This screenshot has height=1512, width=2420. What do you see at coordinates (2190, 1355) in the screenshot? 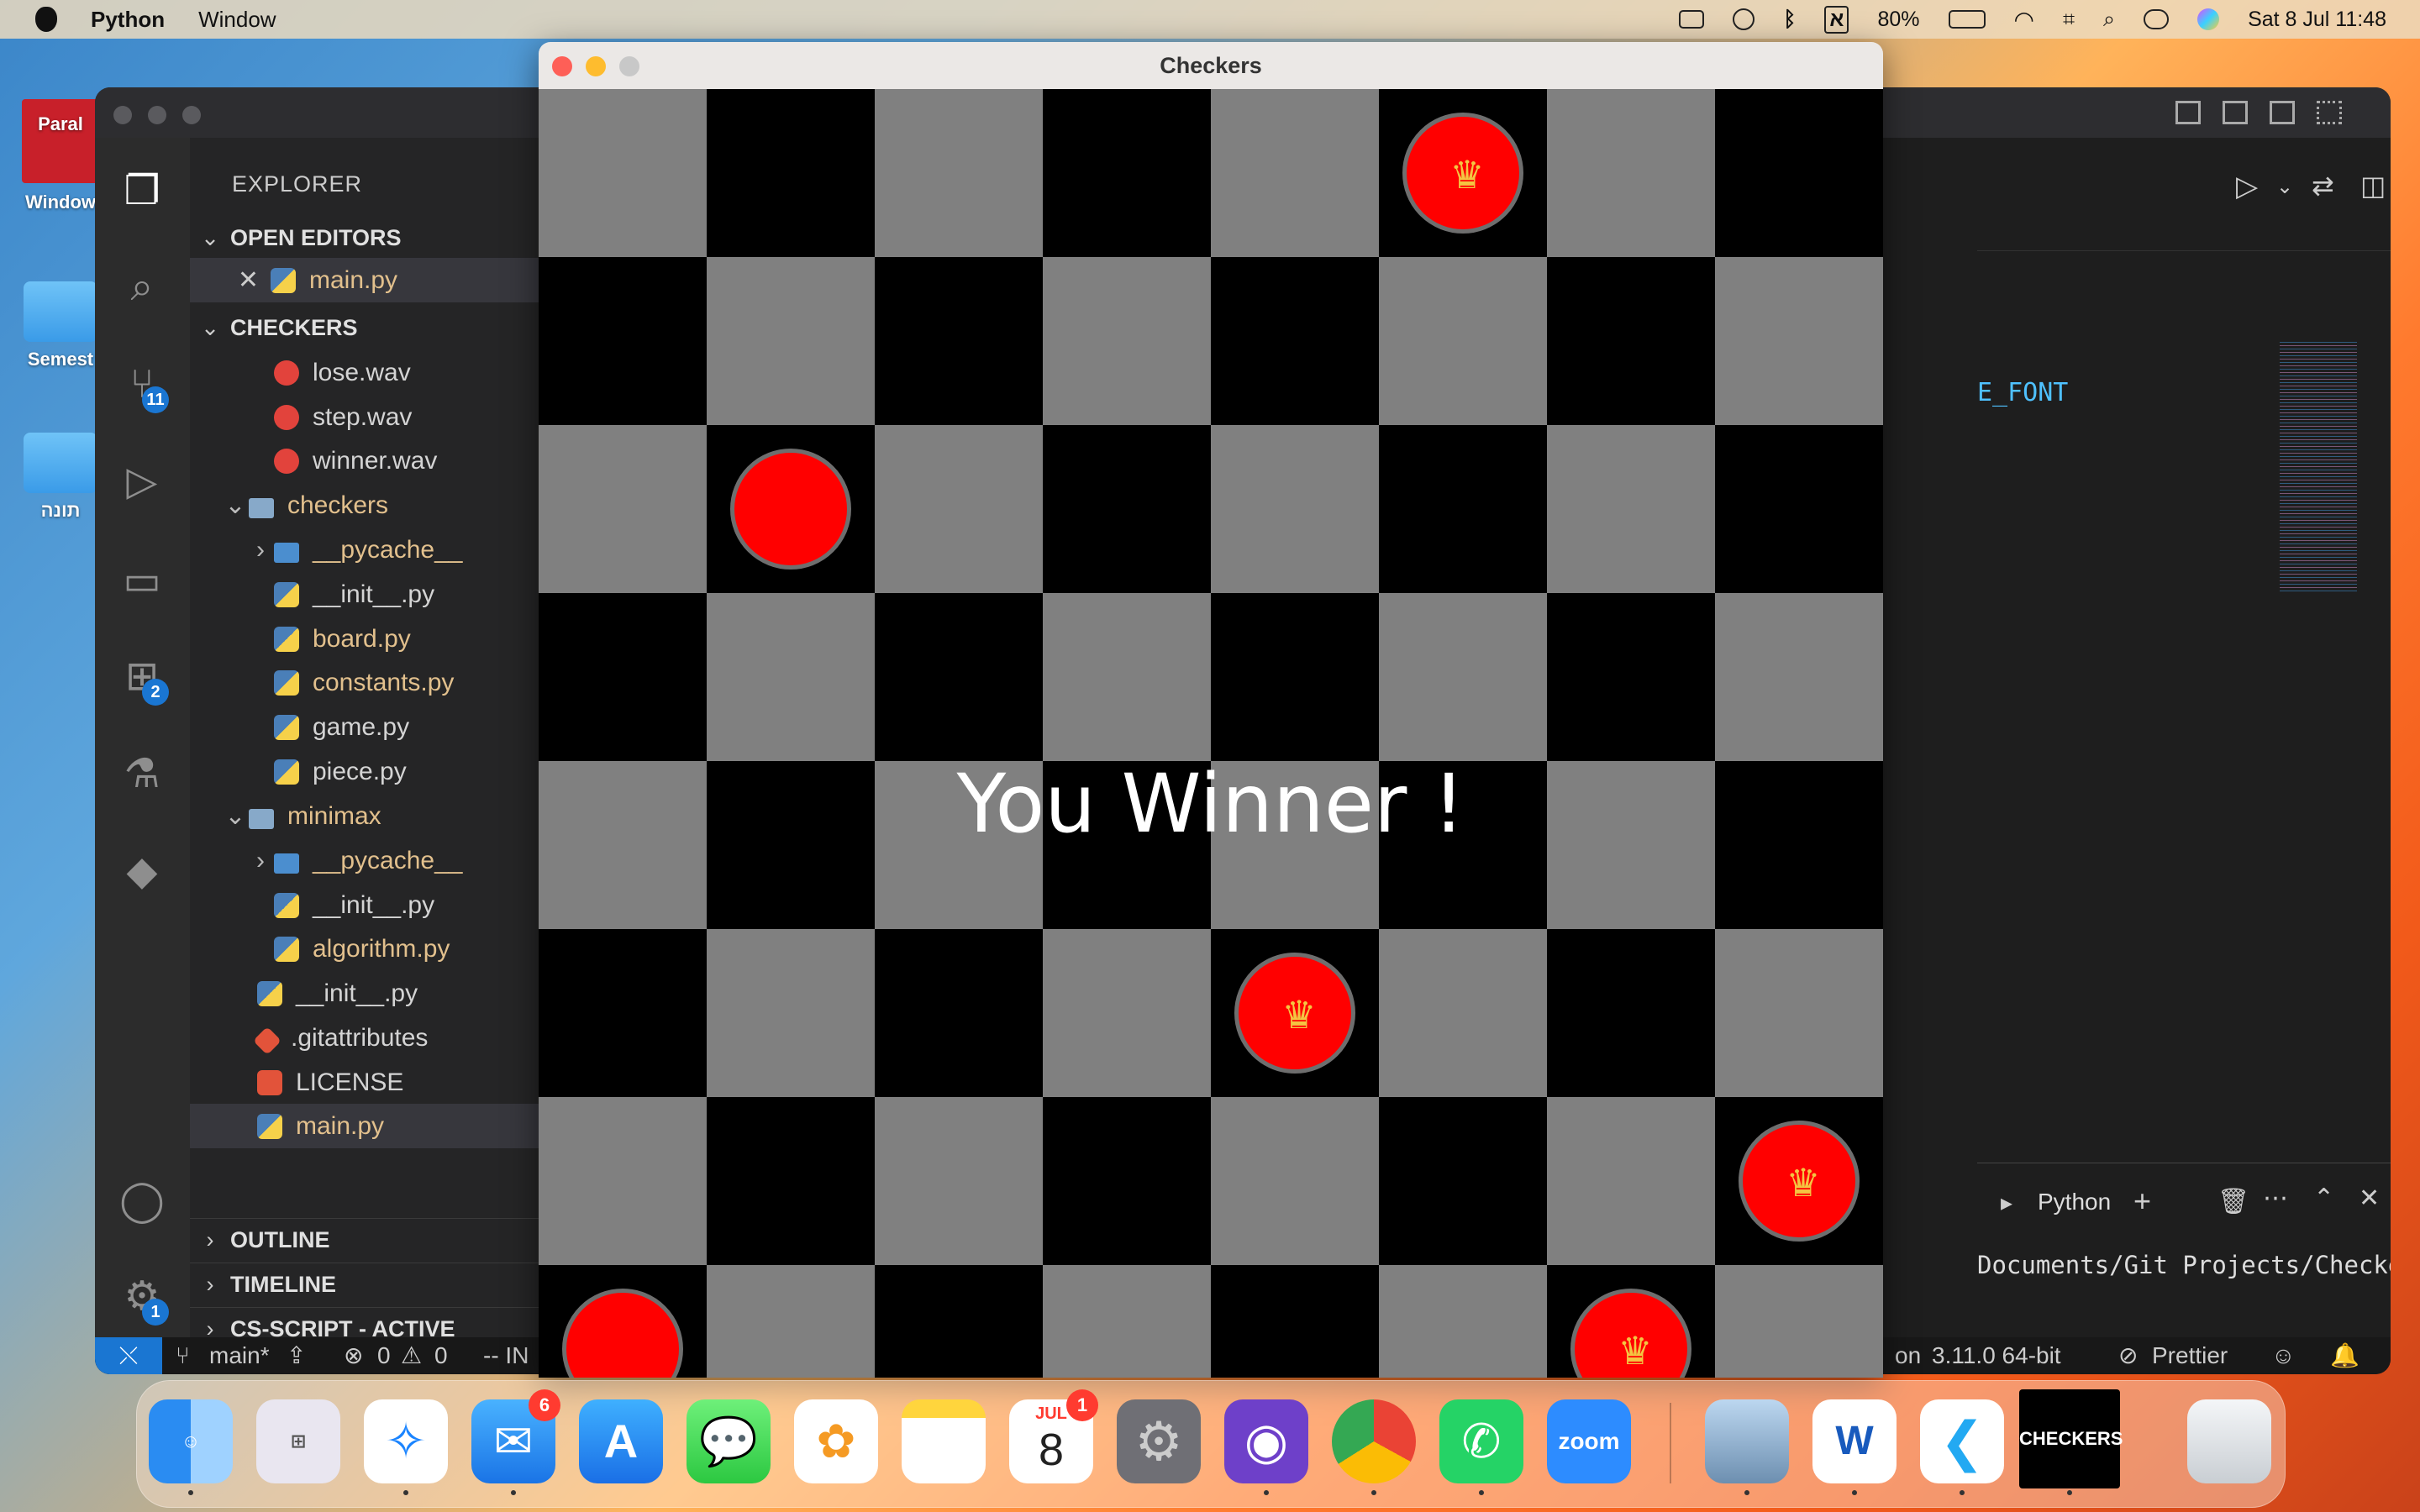
I see `prettier-status: Prettier` at bounding box center [2190, 1355].